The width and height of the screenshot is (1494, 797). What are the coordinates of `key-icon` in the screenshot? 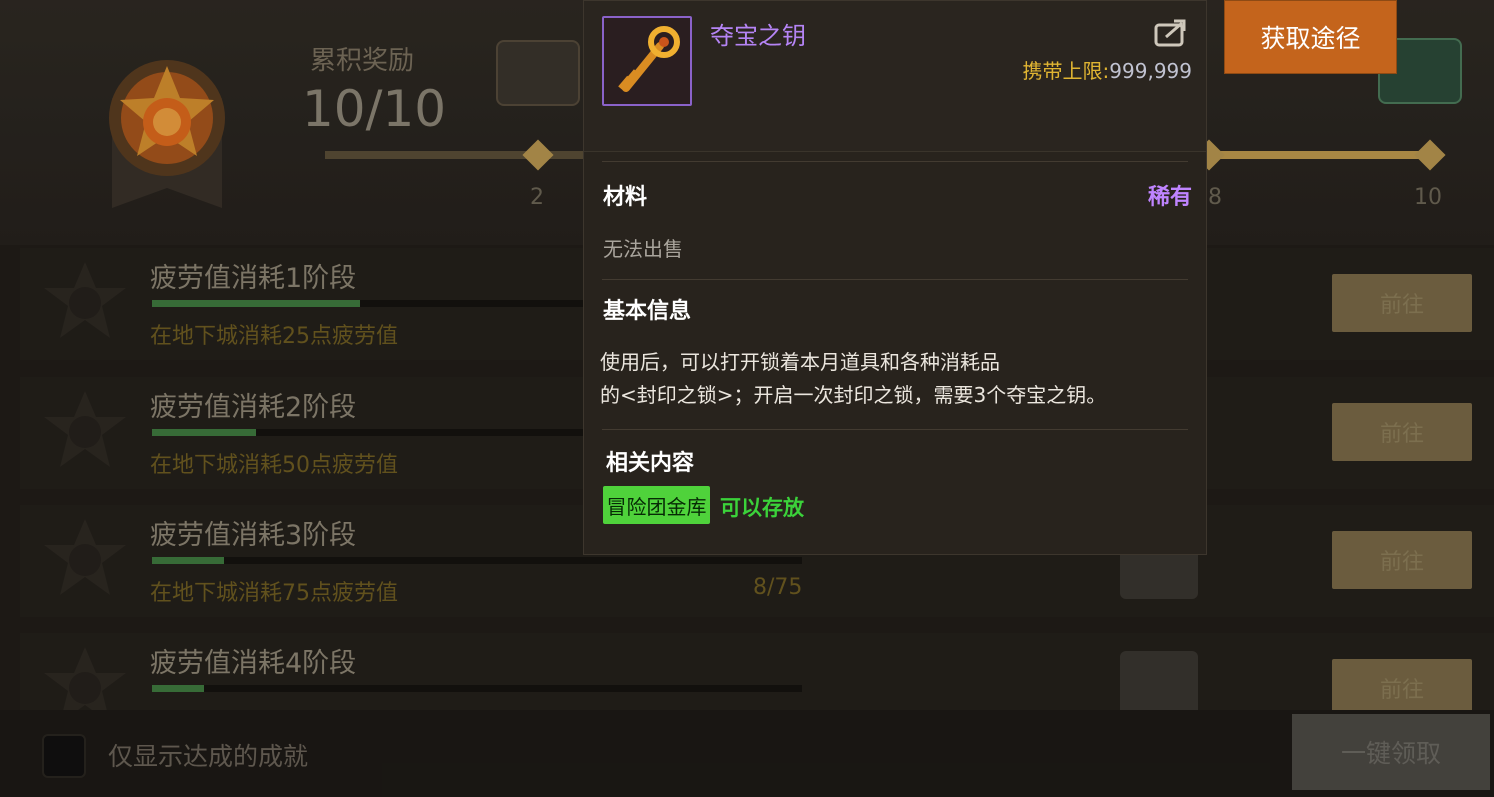 It's located at (647, 61).